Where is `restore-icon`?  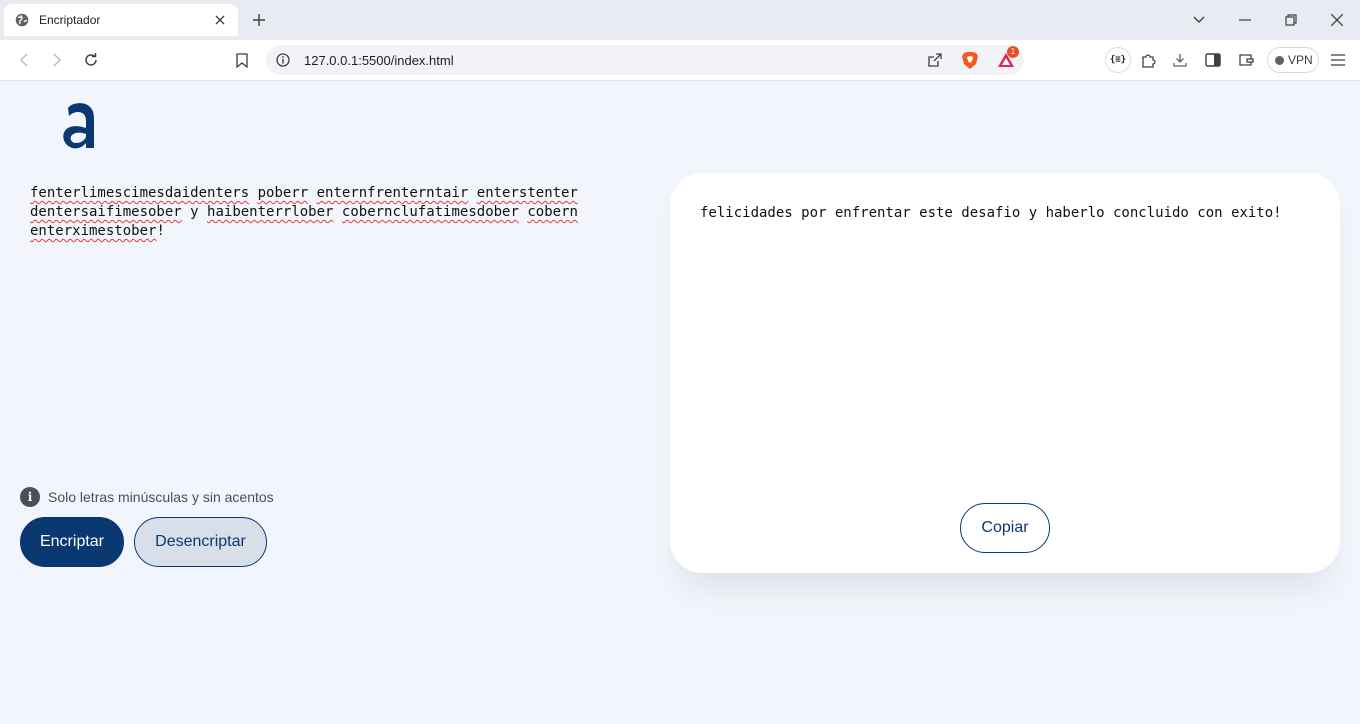 restore-icon is located at coordinates (1291, 20).